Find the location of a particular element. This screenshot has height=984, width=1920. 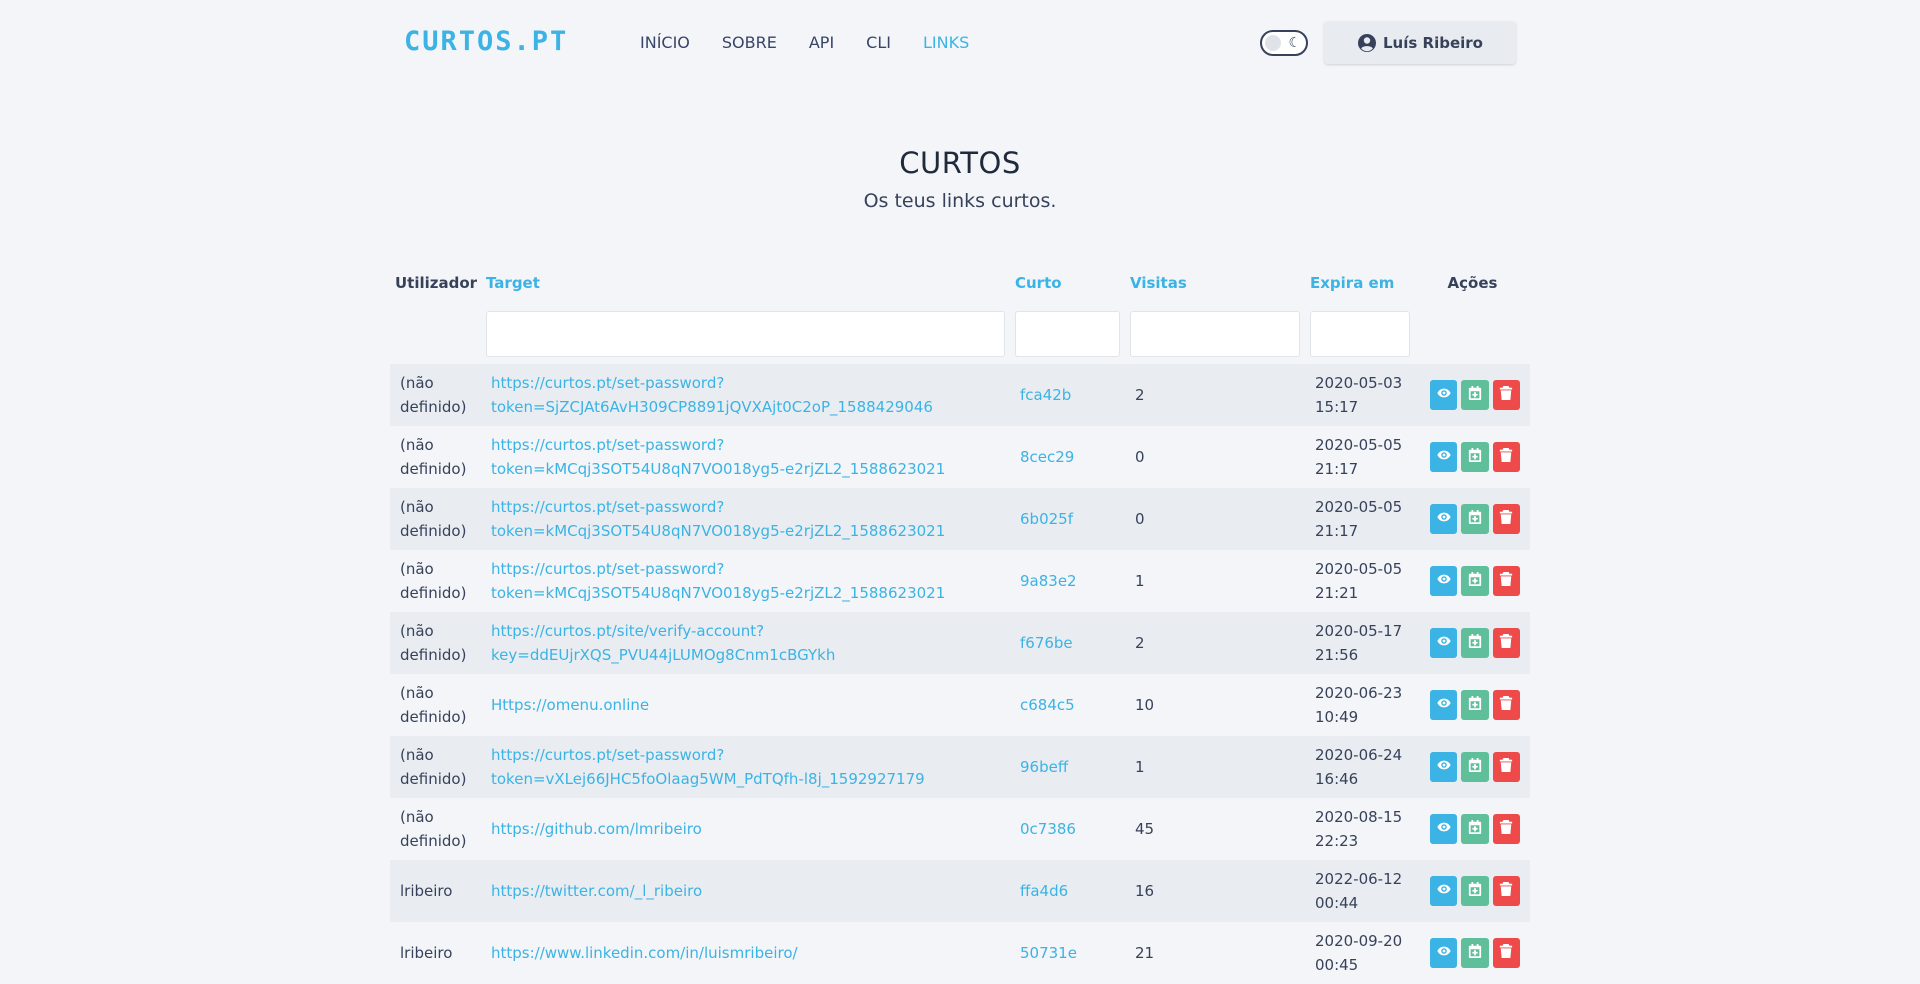

theme-toggle: ☾ is located at coordinates (1284, 43).